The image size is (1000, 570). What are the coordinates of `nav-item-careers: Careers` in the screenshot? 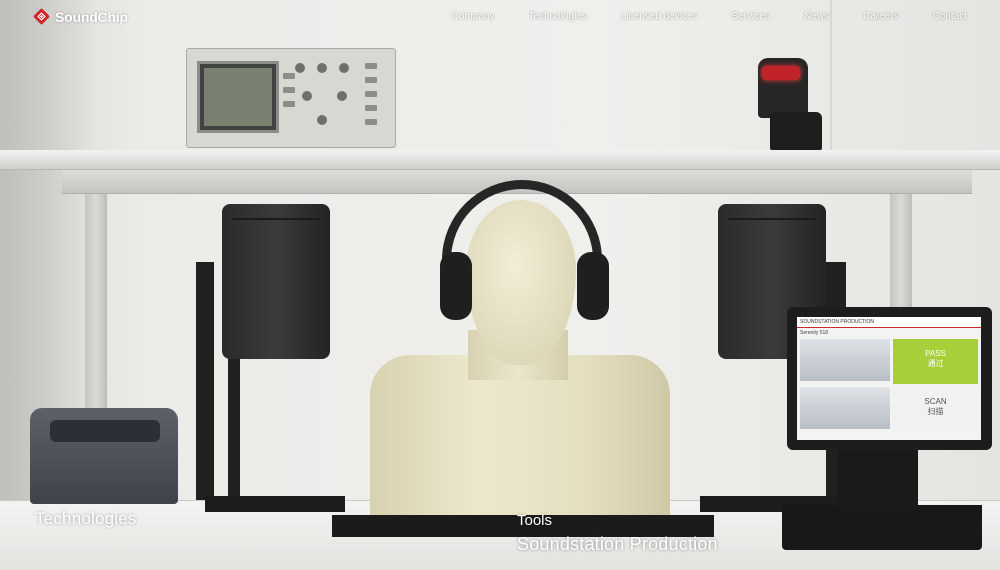 It's located at (881, 16).